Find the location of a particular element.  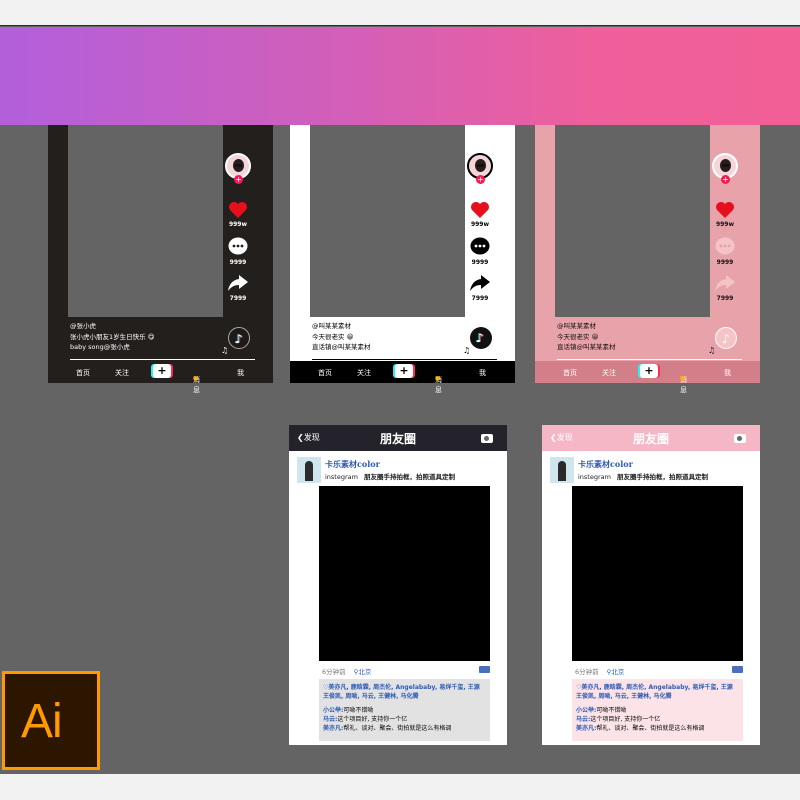

video-caption: @张小虎 张小虎小朋友1岁生日快乐 😋 baby song@张小虎 is located at coordinates (155, 337).